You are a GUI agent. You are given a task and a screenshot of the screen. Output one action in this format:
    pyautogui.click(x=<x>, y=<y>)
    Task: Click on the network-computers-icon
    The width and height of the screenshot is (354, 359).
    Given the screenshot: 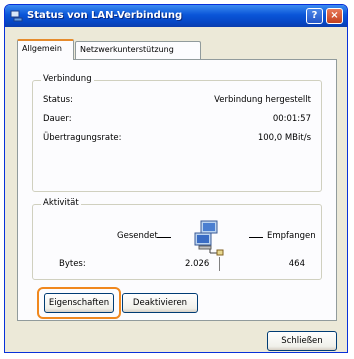 What is the action you would take?
    pyautogui.click(x=209, y=238)
    